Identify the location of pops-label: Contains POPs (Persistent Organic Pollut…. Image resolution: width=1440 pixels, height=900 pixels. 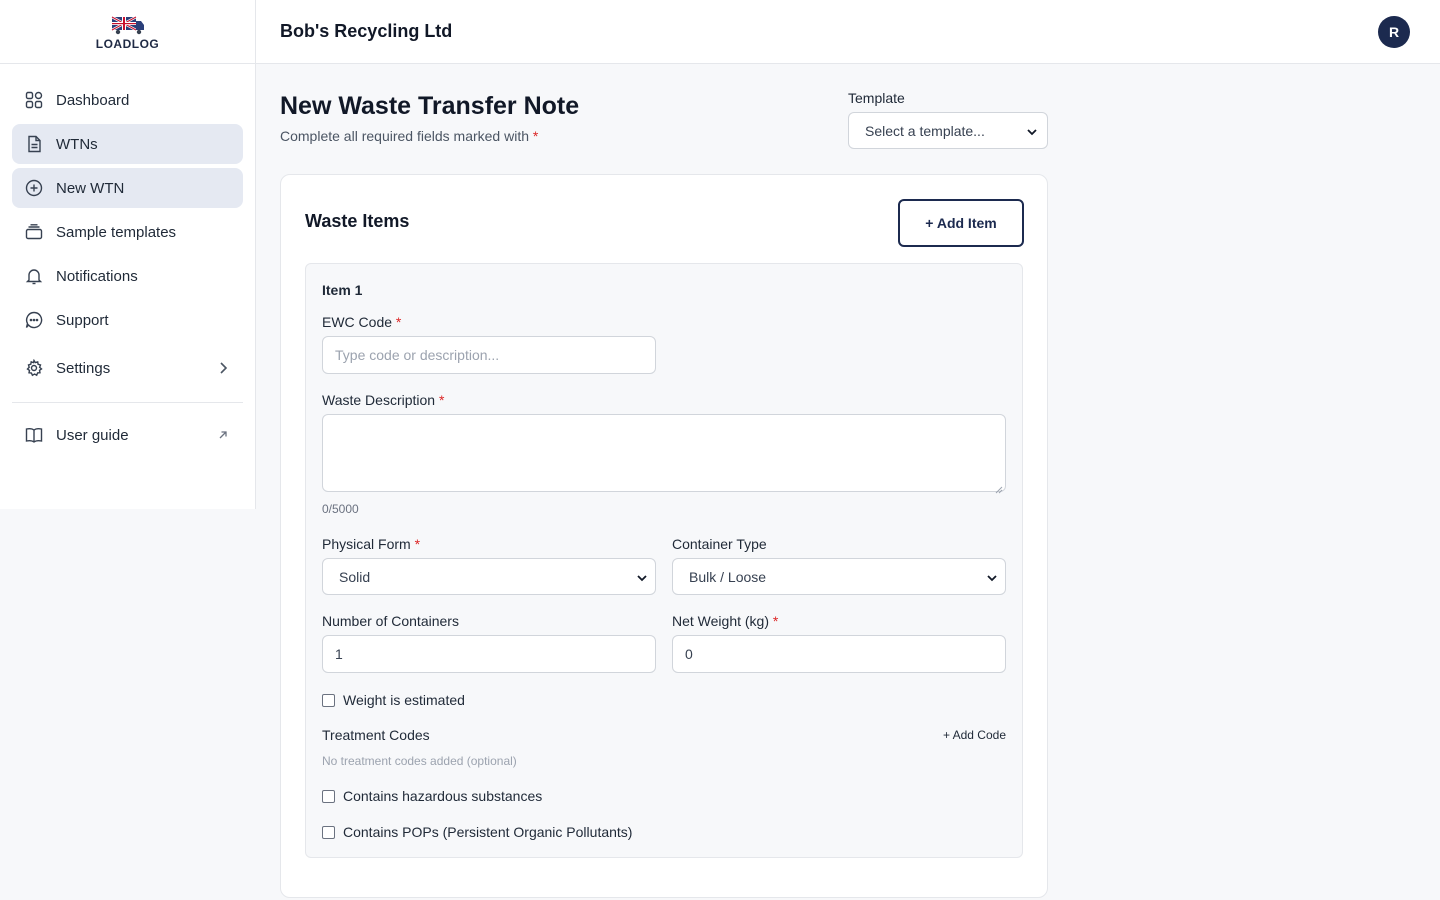
(488, 832).